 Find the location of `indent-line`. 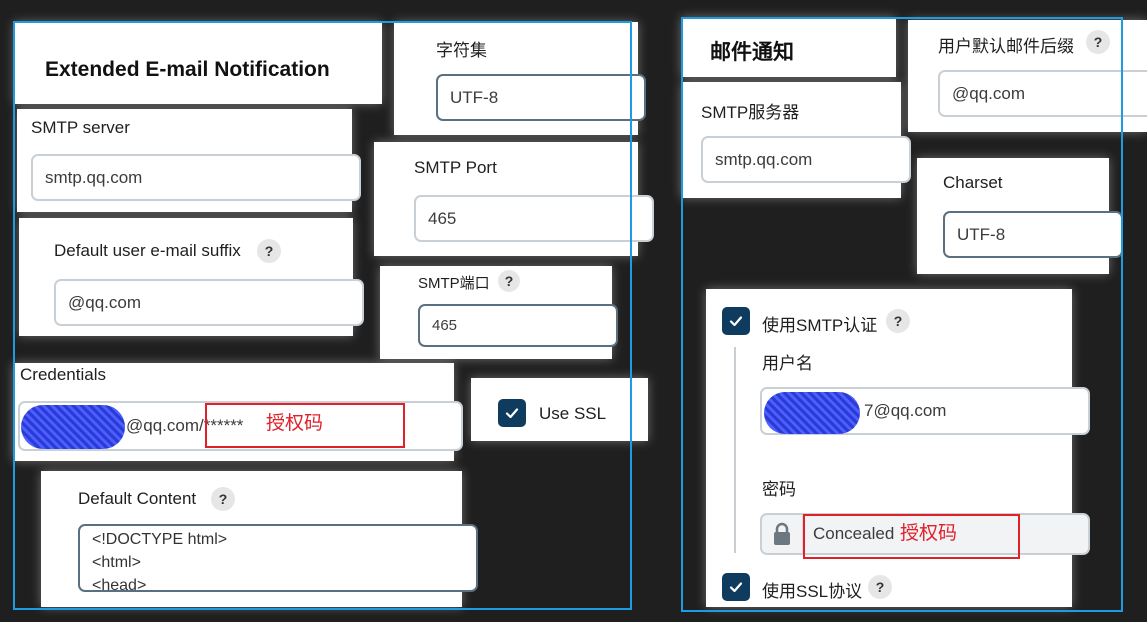

indent-line is located at coordinates (735, 450).